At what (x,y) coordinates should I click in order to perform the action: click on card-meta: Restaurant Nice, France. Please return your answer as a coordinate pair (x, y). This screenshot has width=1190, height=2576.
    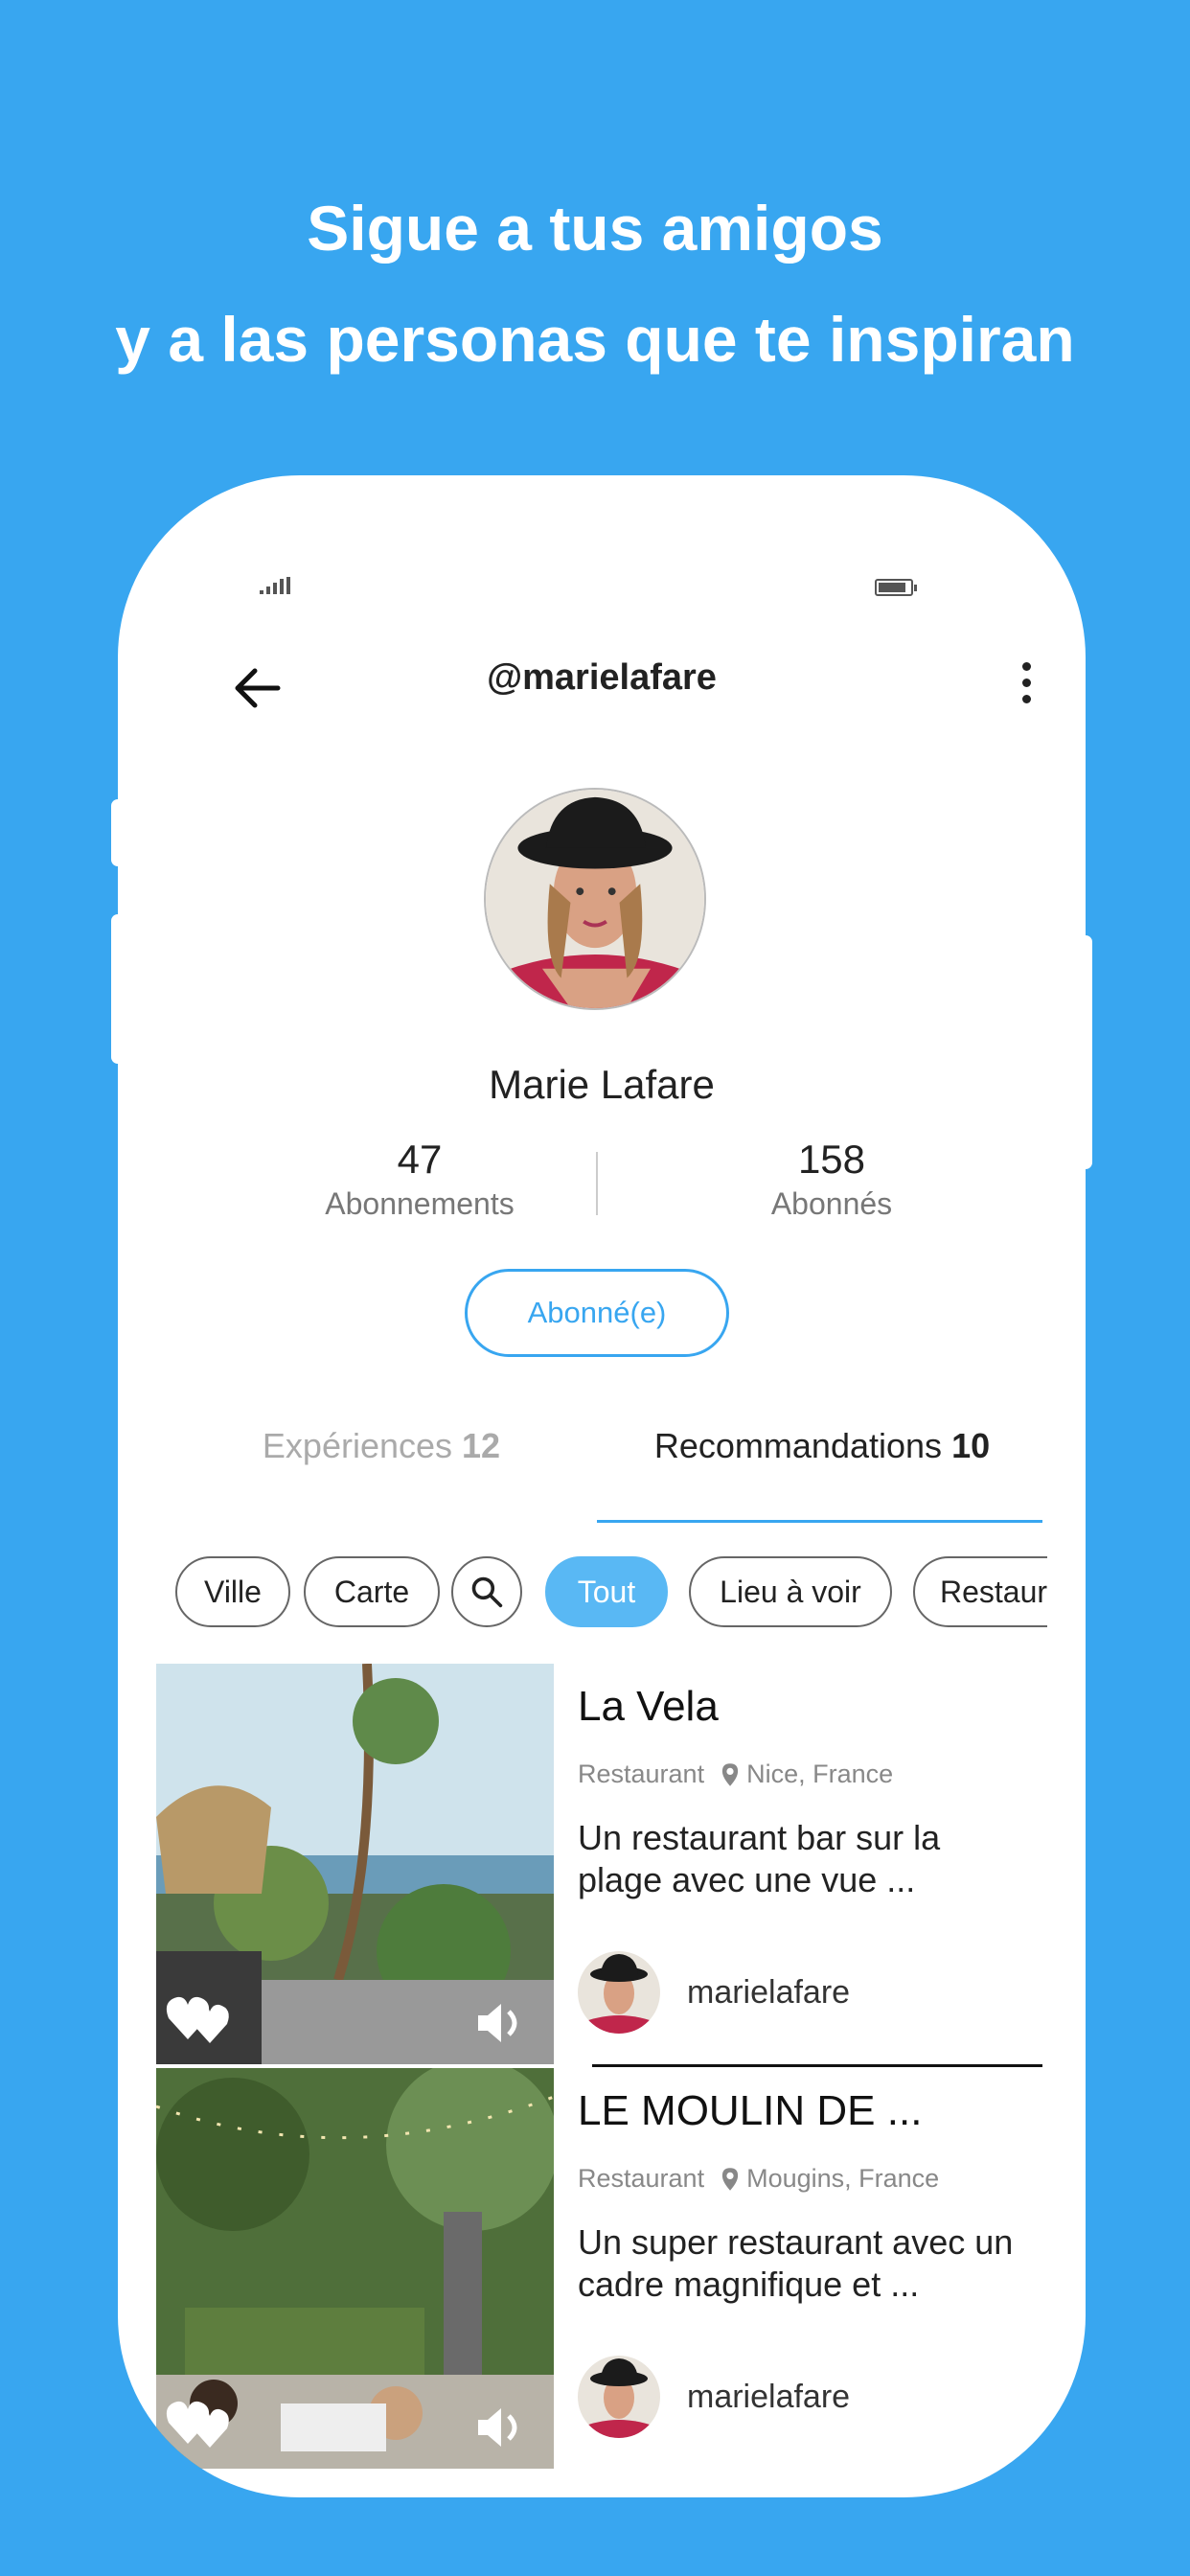
    Looking at the image, I should click on (735, 1774).